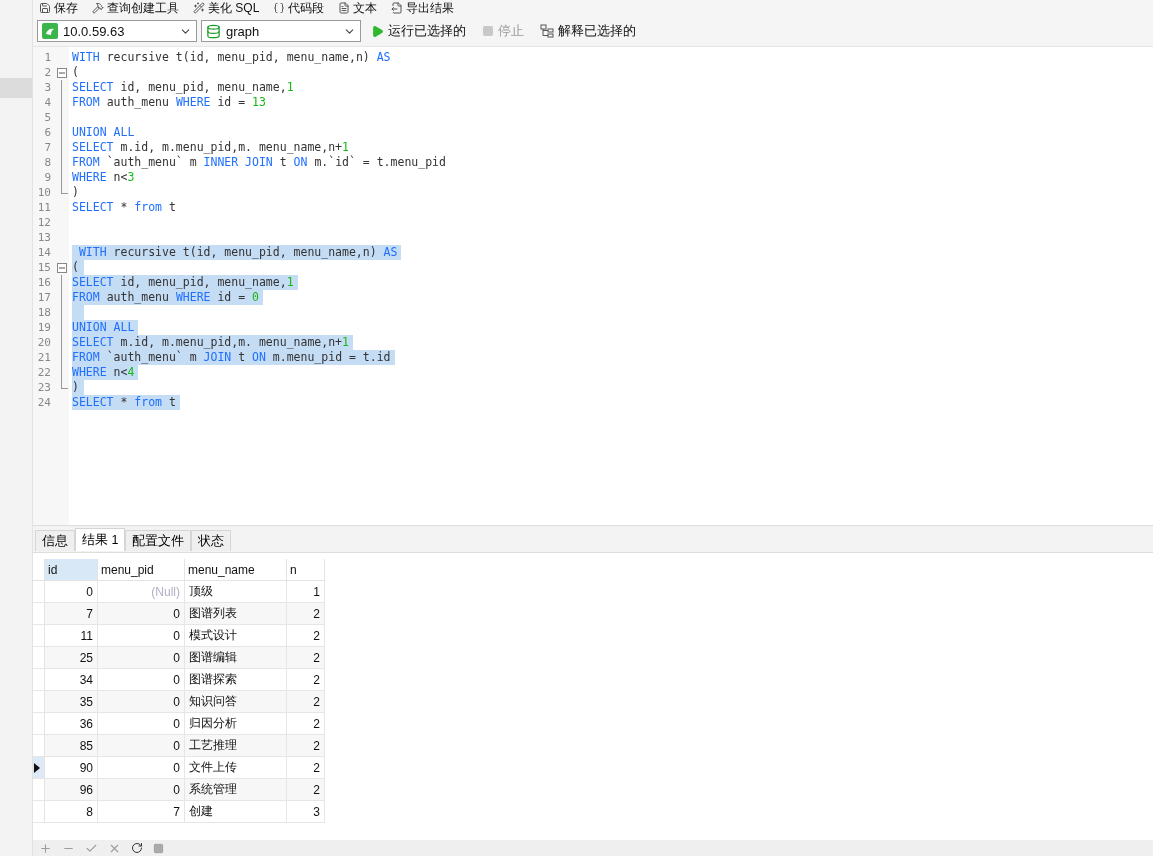 The width and height of the screenshot is (1153, 856). I want to click on line-number: 6, so click(48, 132).